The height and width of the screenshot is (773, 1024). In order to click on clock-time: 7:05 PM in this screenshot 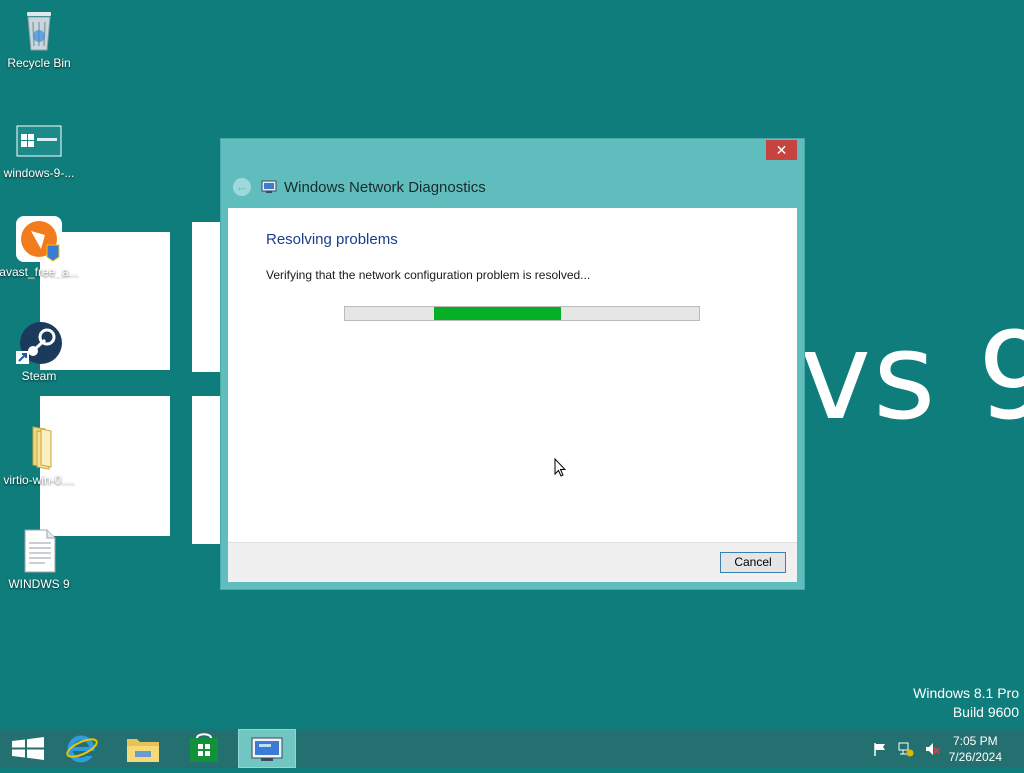, I will do `click(975, 741)`.